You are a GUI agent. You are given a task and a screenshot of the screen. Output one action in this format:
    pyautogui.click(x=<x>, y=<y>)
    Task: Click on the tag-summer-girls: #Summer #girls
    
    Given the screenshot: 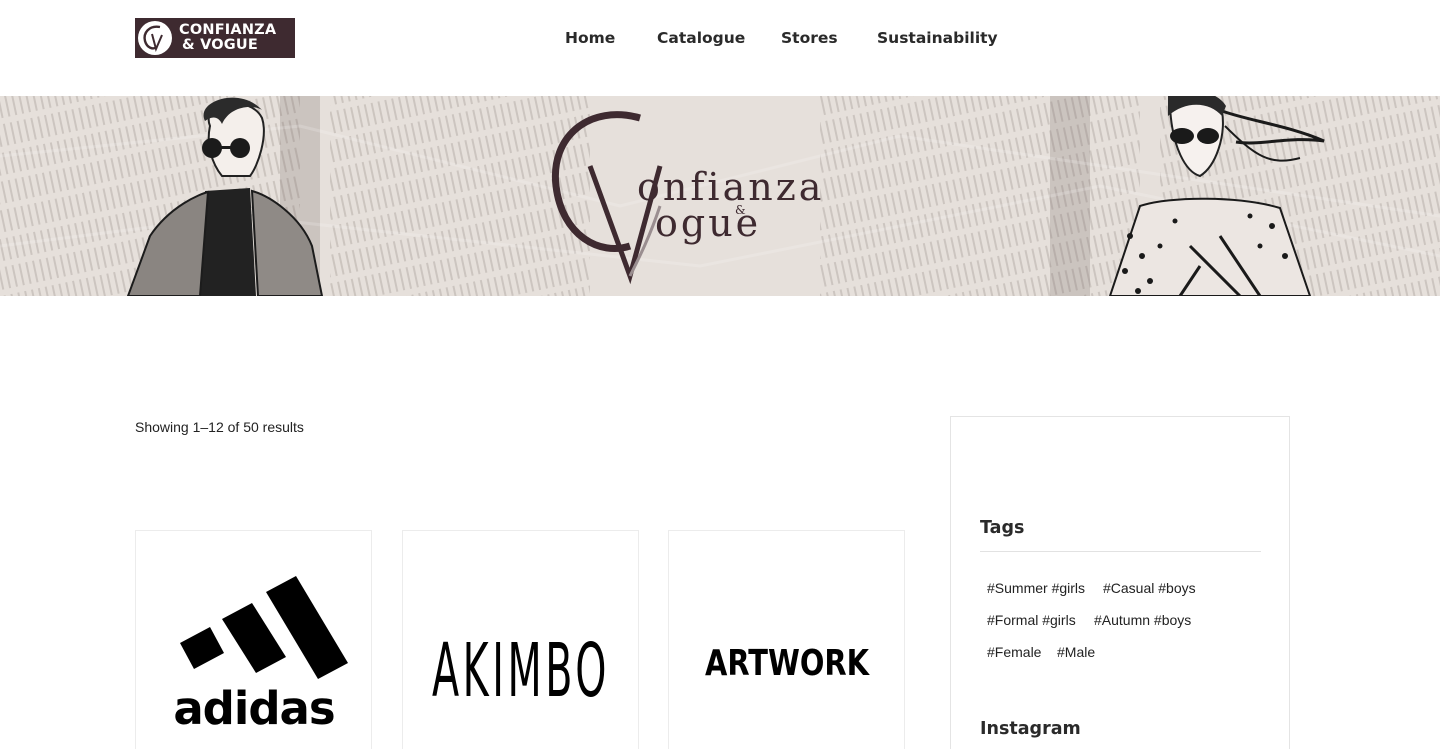 What is the action you would take?
    pyautogui.click(x=1036, y=588)
    